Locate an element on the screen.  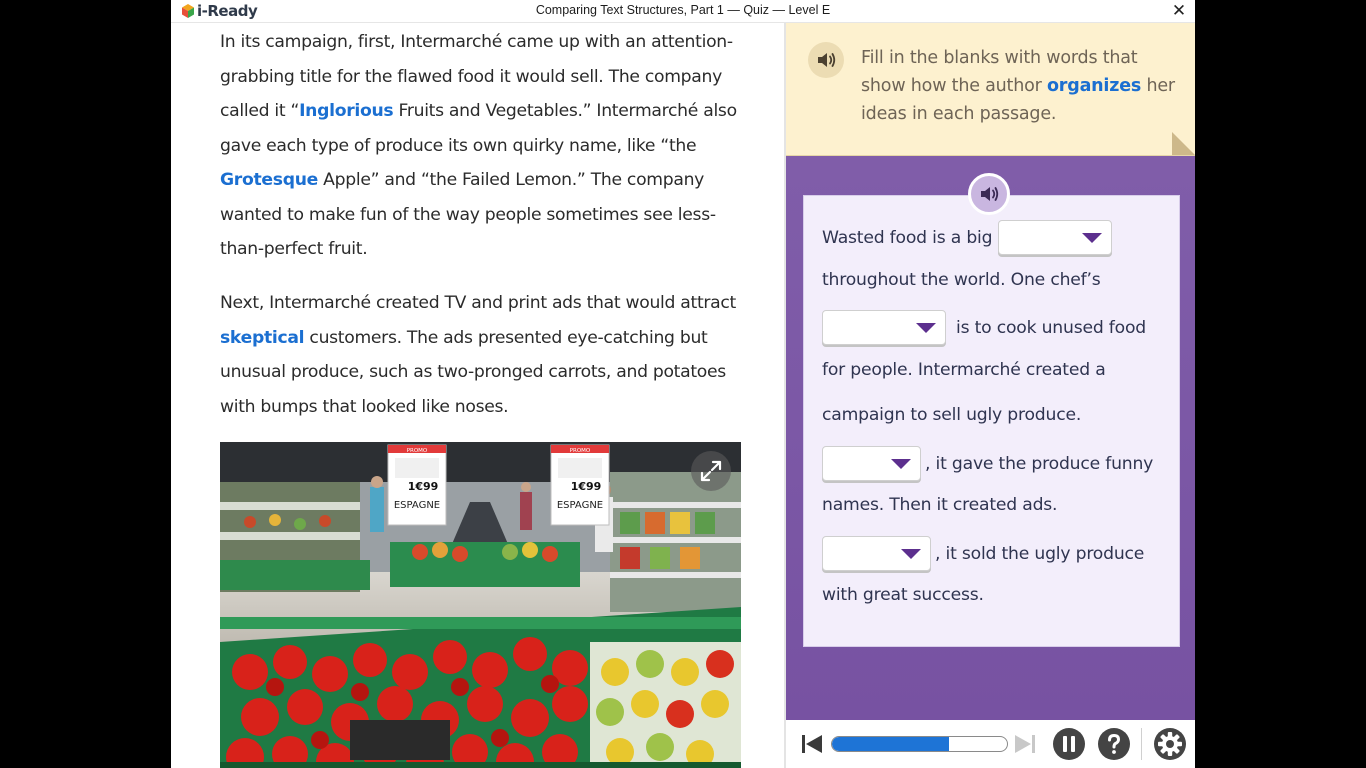
question-text: names. Then it created ads. is located at coordinates (940, 505).